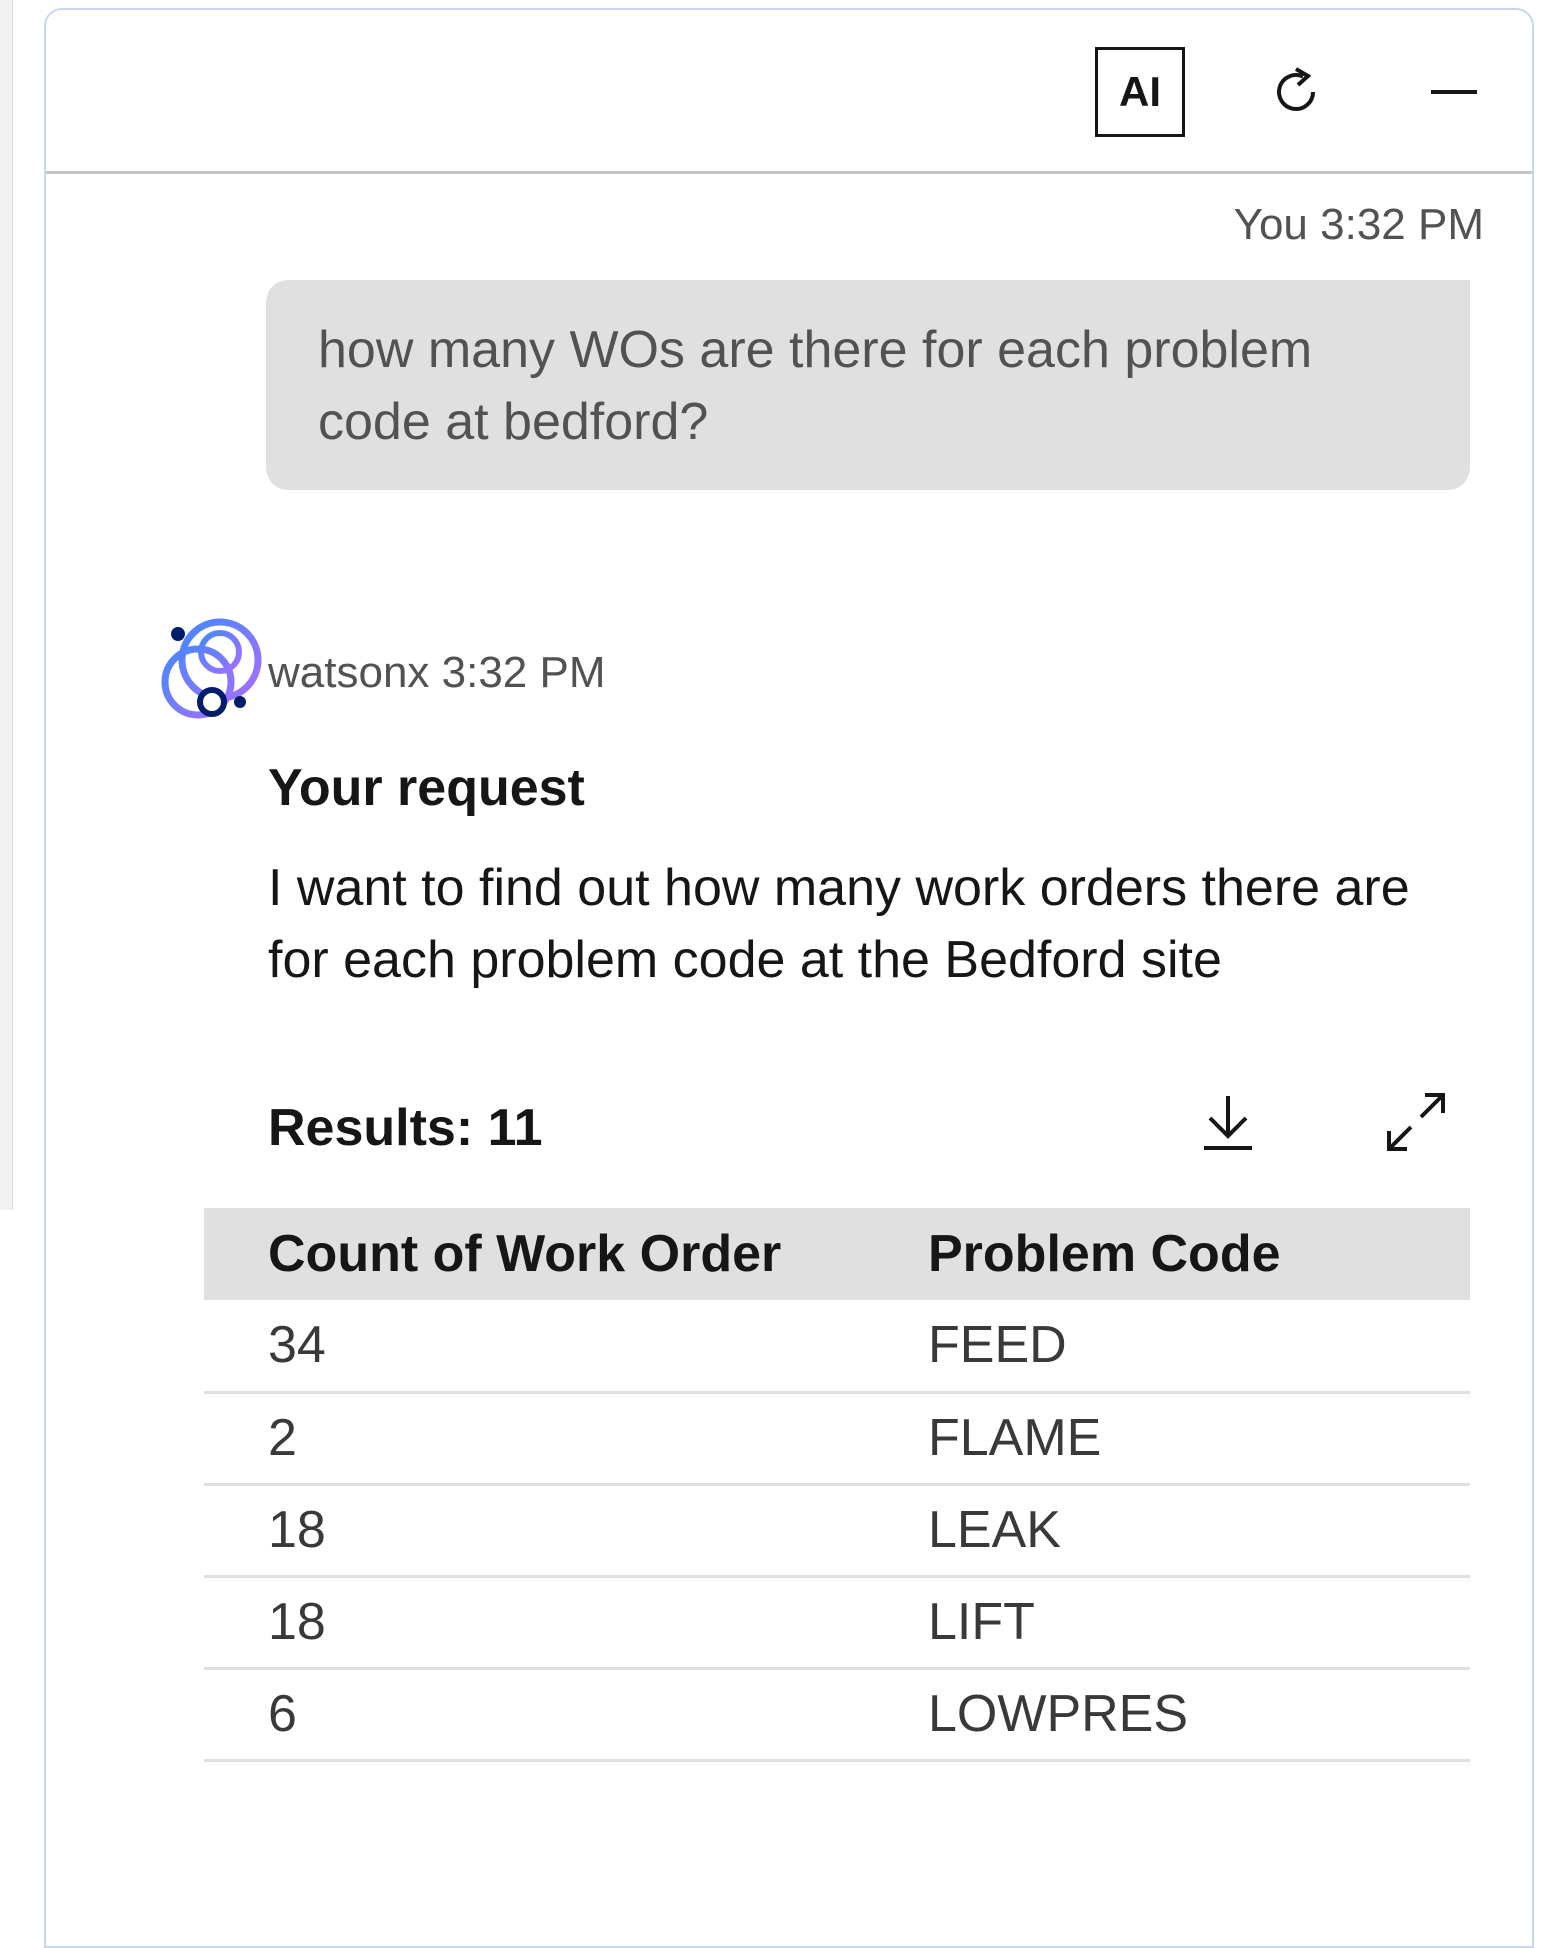 The height and width of the screenshot is (1948, 1543). I want to click on table-row: 2 FLAME, so click(837, 1439).